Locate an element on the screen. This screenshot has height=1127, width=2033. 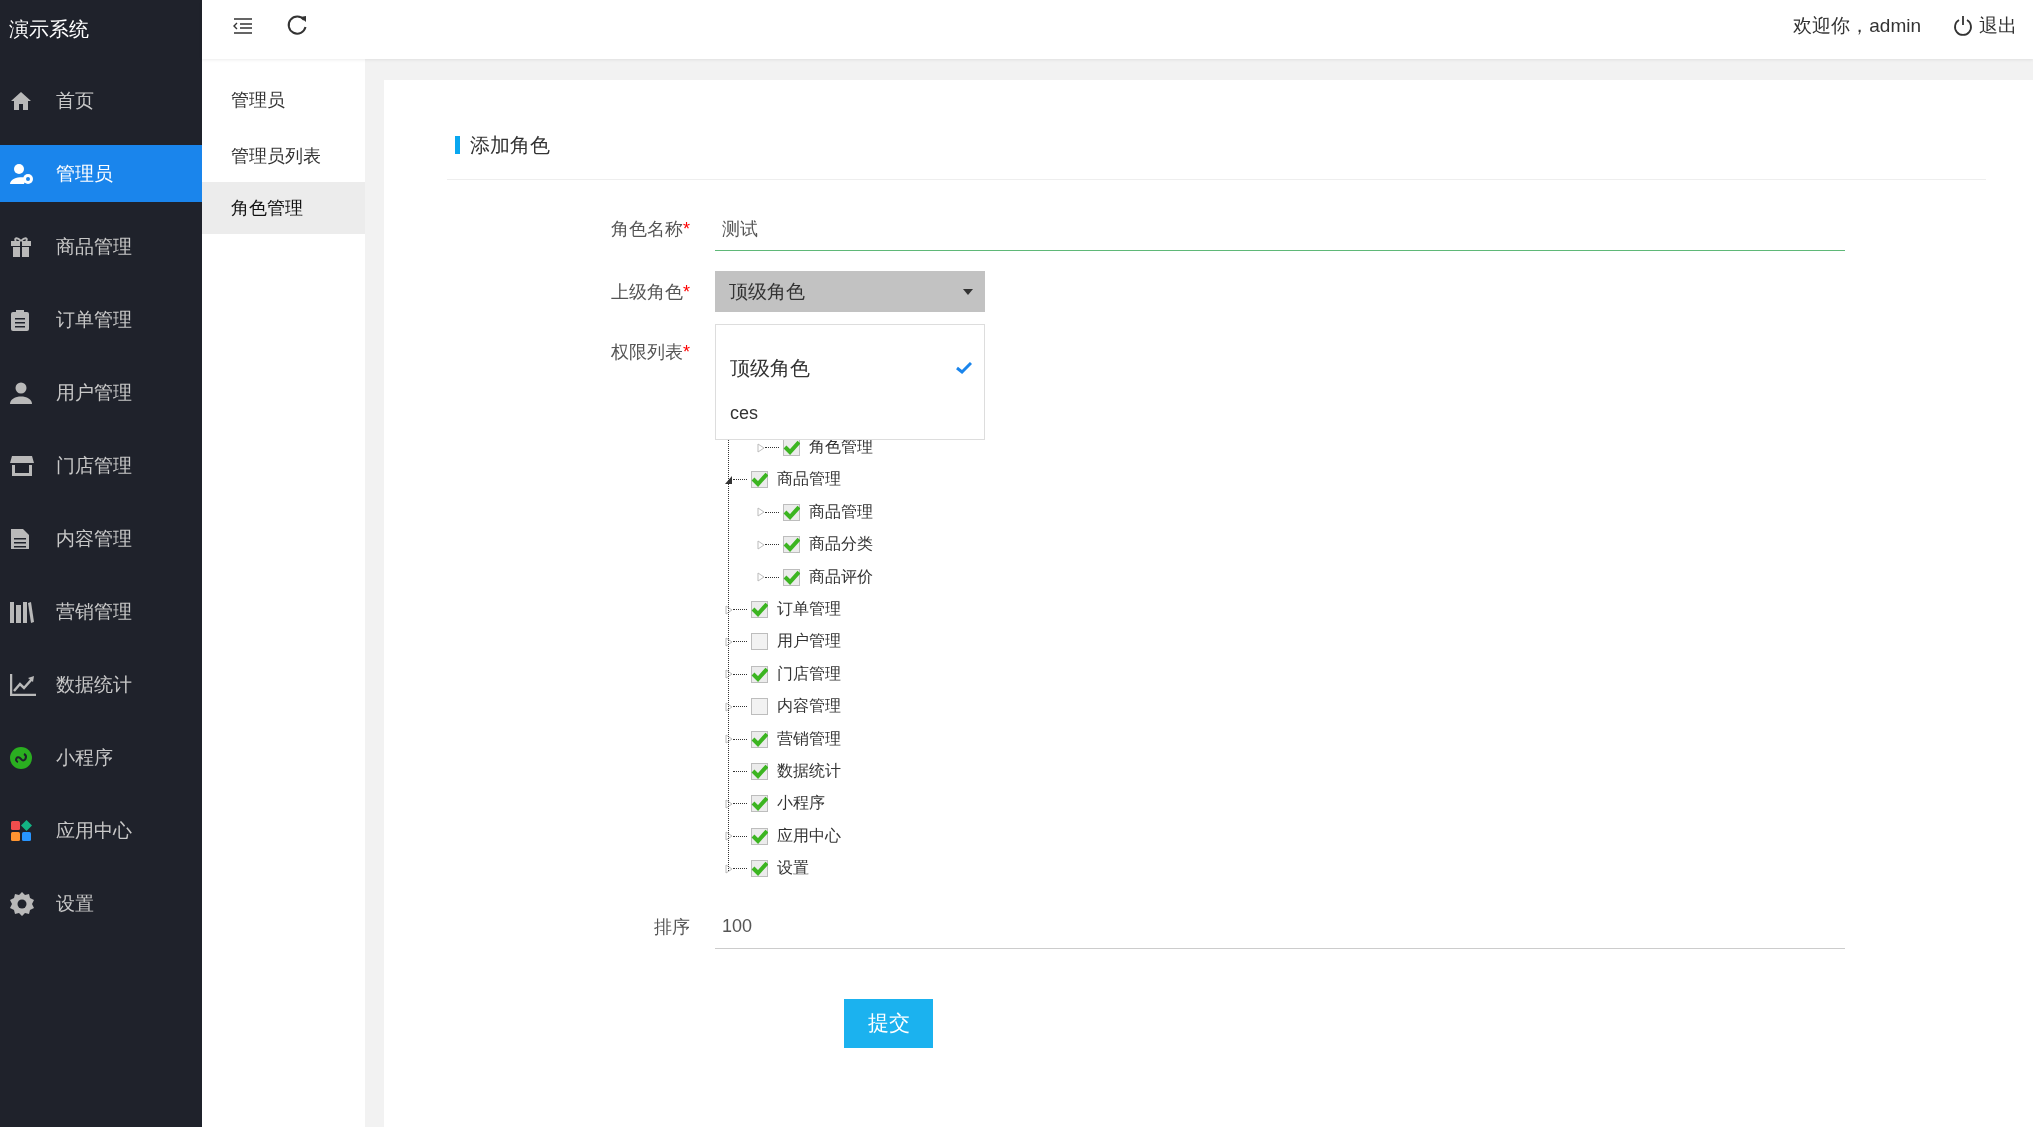
sidebar-item: 营销管理 is located at coordinates (101, 611).